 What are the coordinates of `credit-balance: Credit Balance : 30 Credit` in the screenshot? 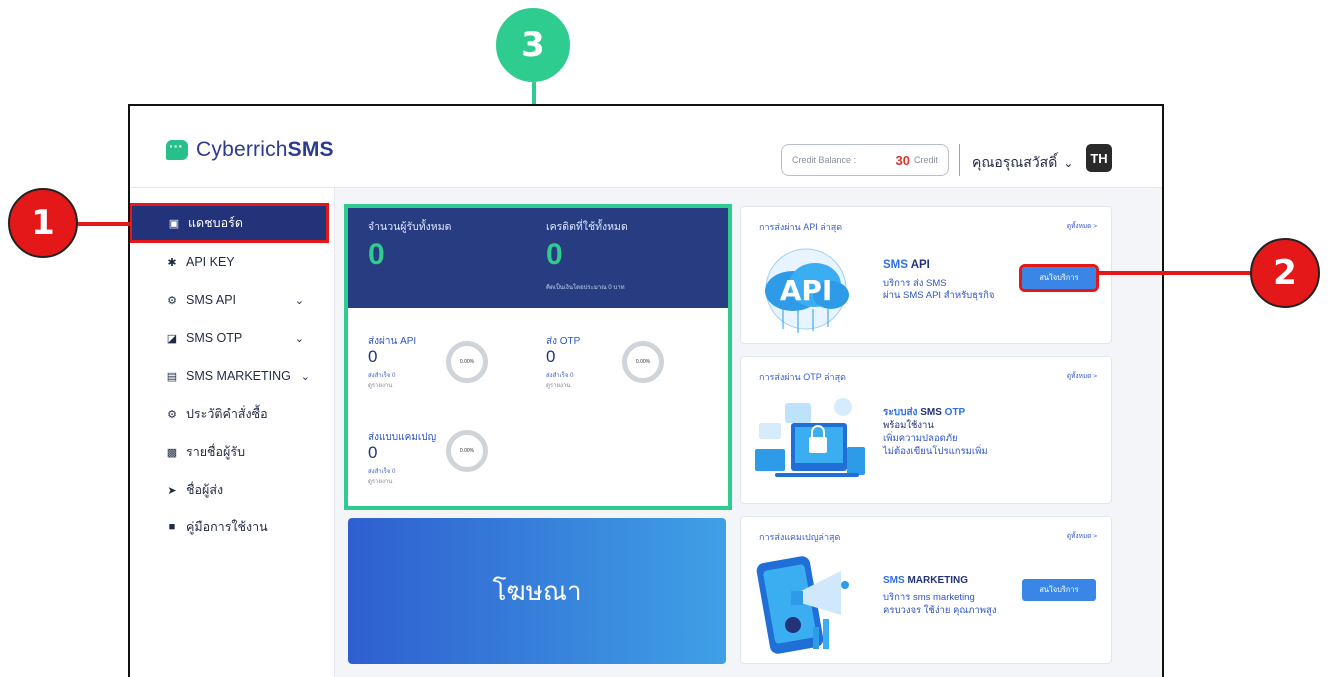 It's located at (865, 160).